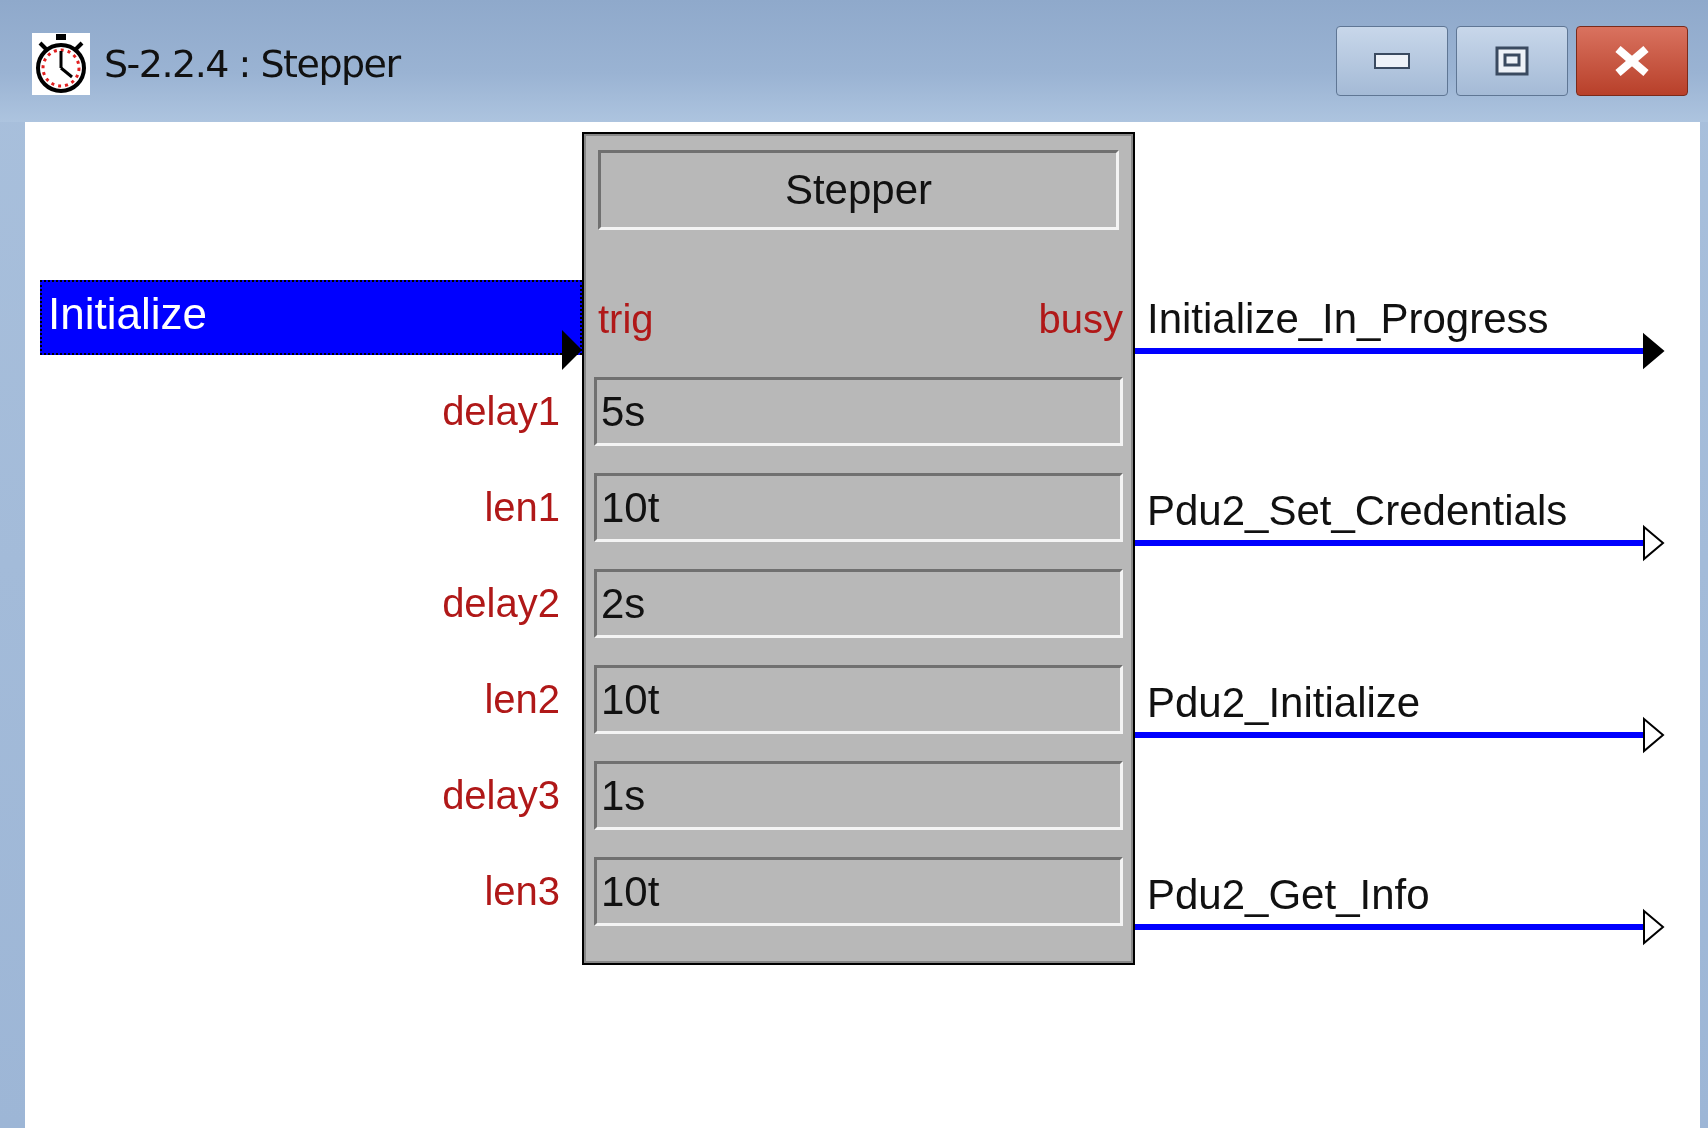 The image size is (1708, 1128). What do you see at coordinates (522, 699) in the screenshot?
I see `parameter-label: len2` at bounding box center [522, 699].